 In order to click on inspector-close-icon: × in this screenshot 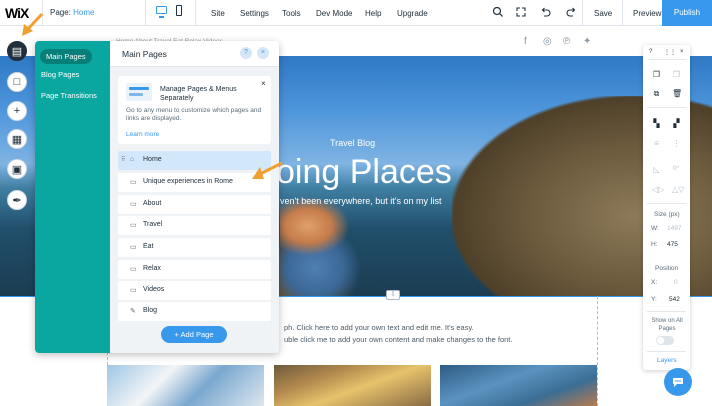, I will do `click(682, 52)`.